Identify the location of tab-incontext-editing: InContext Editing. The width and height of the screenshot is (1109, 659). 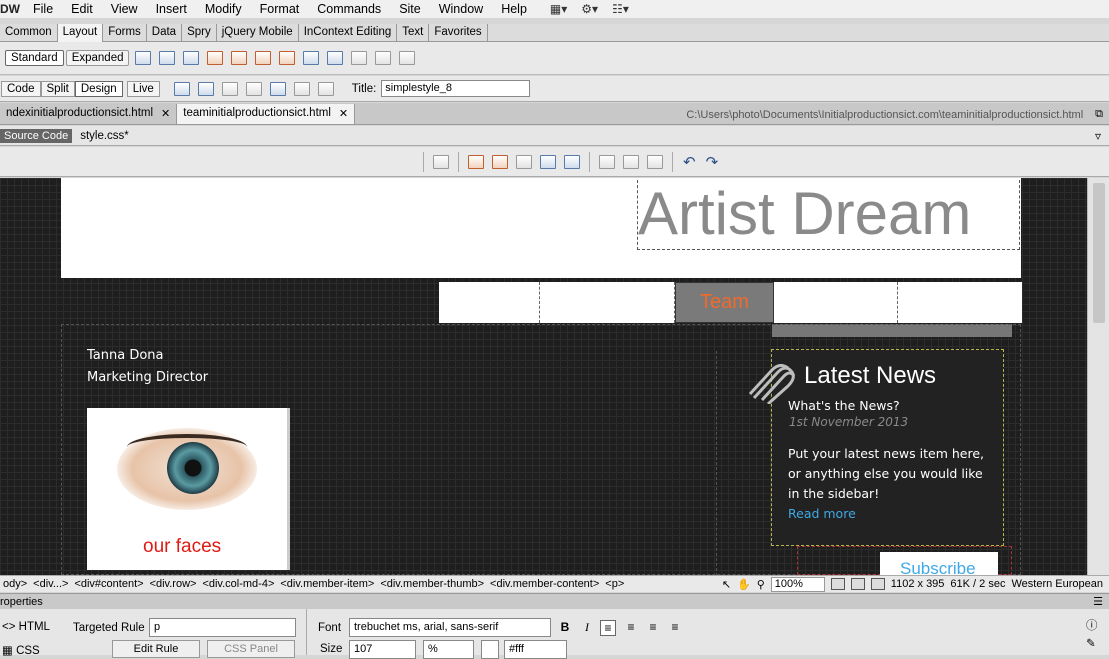
(348, 33).